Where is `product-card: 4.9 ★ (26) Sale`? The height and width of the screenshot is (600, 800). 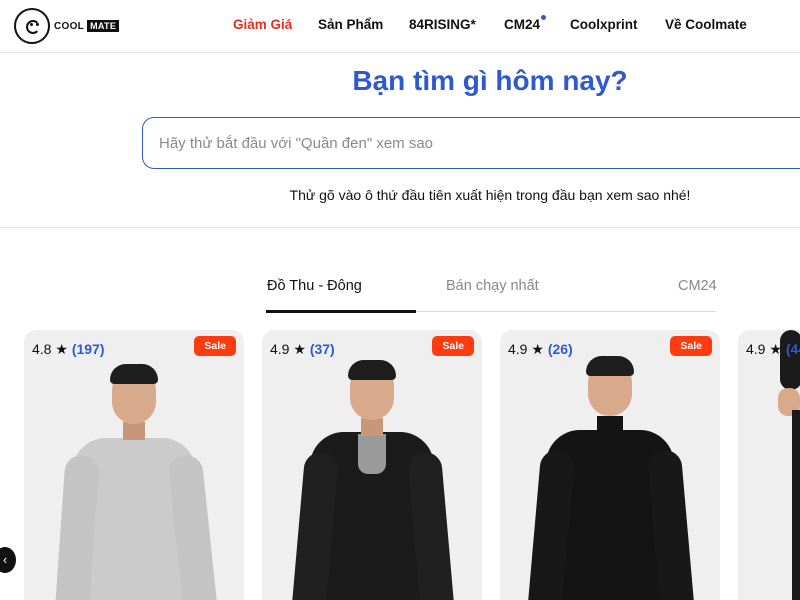
product-card: 4.9 ★ (26) Sale is located at coordinates (610, 465).